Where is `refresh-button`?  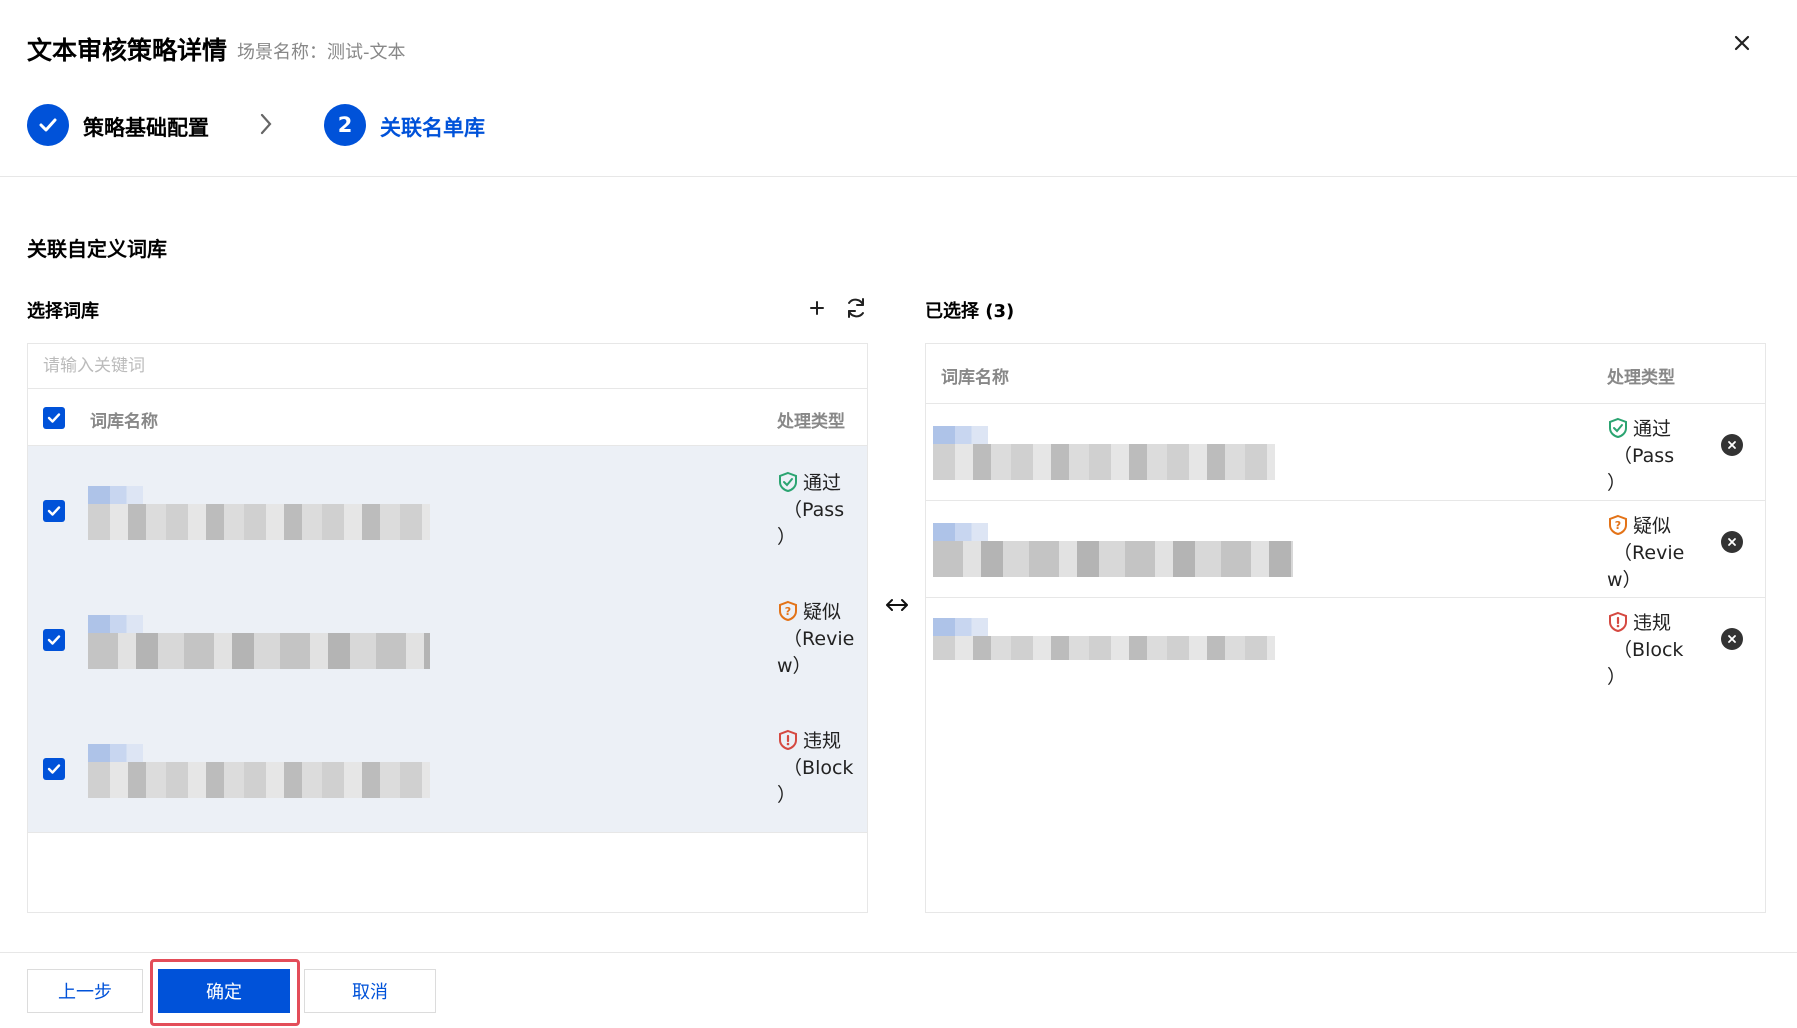 refresh-button is located at coordinates (856, 308).